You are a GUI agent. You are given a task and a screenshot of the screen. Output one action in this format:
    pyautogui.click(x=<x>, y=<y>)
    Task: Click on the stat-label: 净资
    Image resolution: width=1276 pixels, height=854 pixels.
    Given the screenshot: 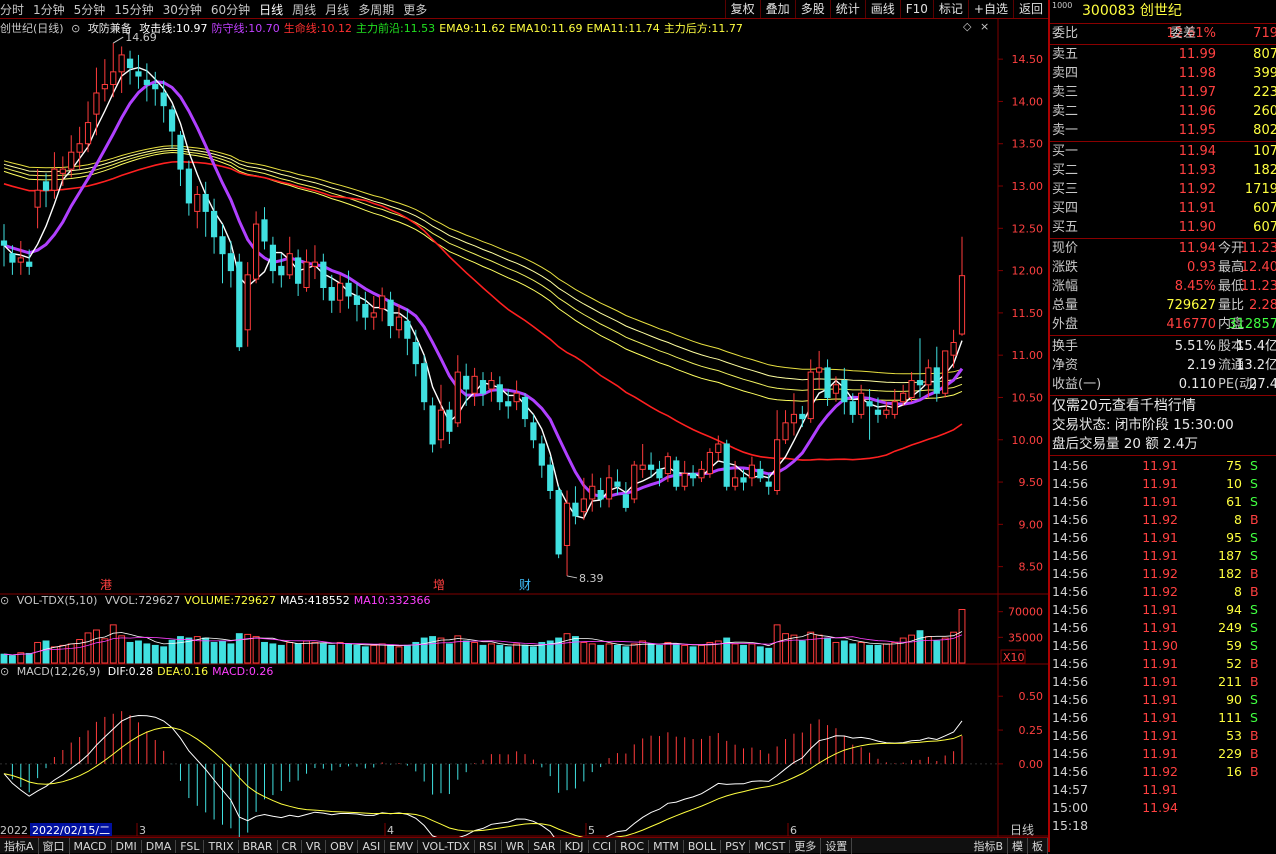 What is the action you would take?
    pyautogui.click(x=1065, y=365)
    